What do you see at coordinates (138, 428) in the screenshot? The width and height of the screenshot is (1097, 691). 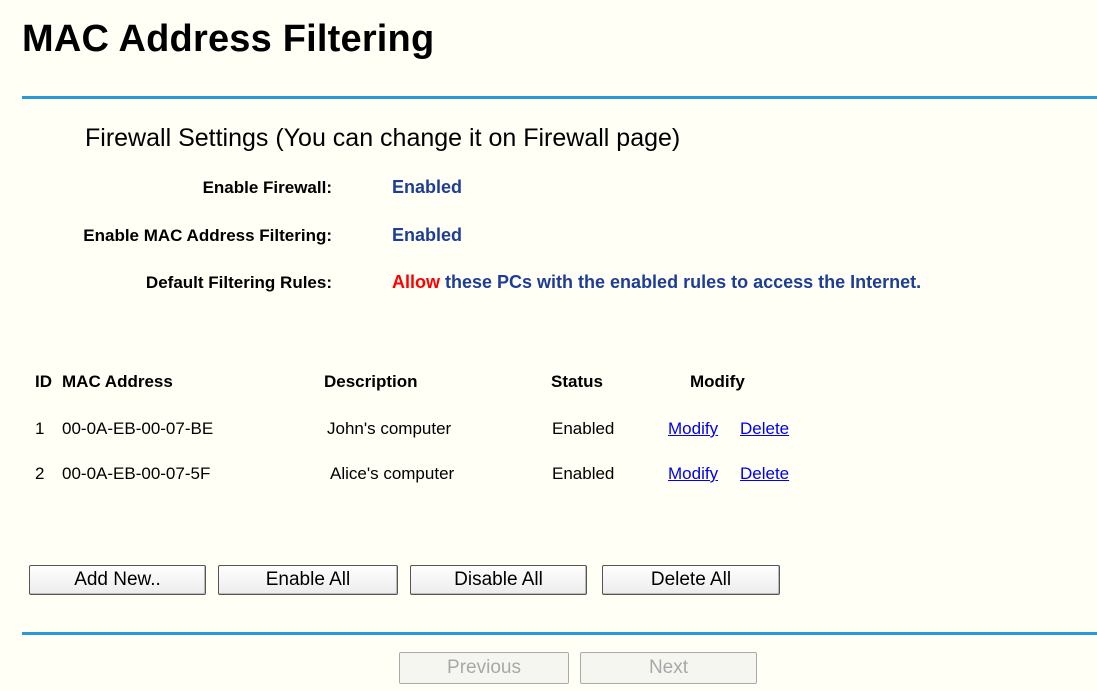 I see `row-mac-address: 00-0A-EB-00-07-BE` at bounding box center [138, 428].